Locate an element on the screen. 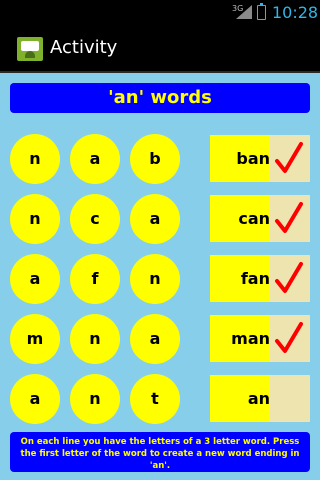 The image size is (320, 480). status-bar: 3G 10:28 is located at coordinates (160, 12).